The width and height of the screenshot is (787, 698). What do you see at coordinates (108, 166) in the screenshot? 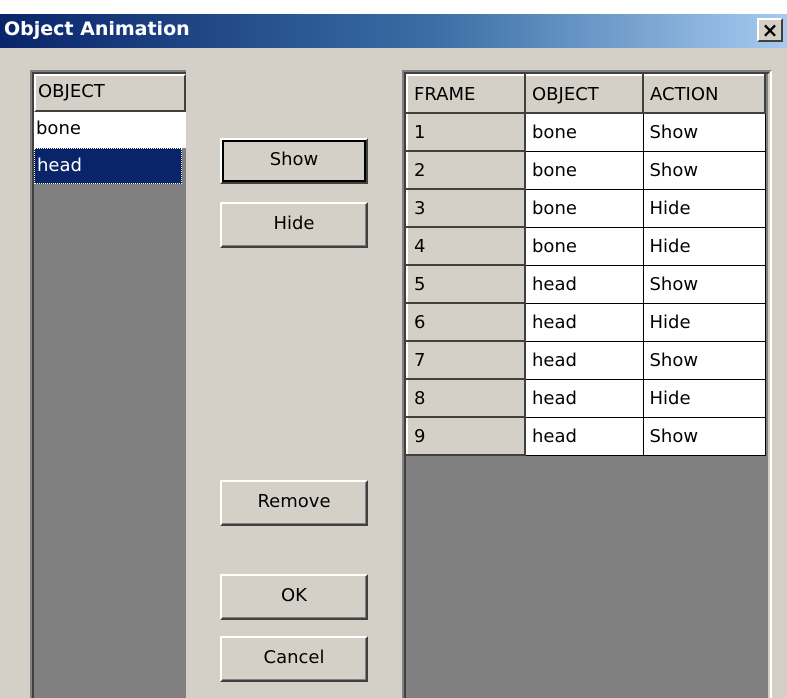
I see `list-item-head: head` at bounding box center [108, 166].